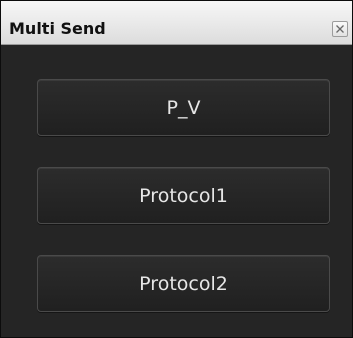  What do you see at coordinates (183, 283) in the screenshot?
I see `send-protocol2-button: Protocol2` at bounding box center [183, 283].